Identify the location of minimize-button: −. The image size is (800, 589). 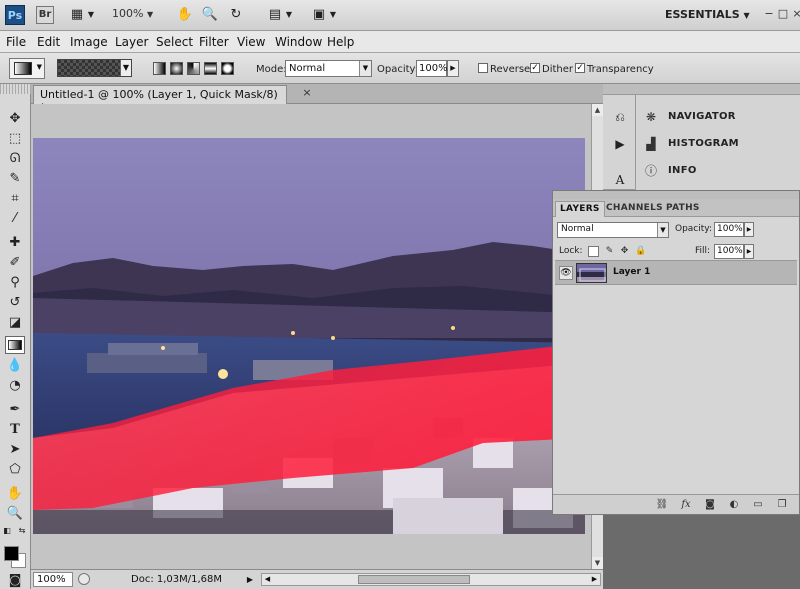
(769, 14).